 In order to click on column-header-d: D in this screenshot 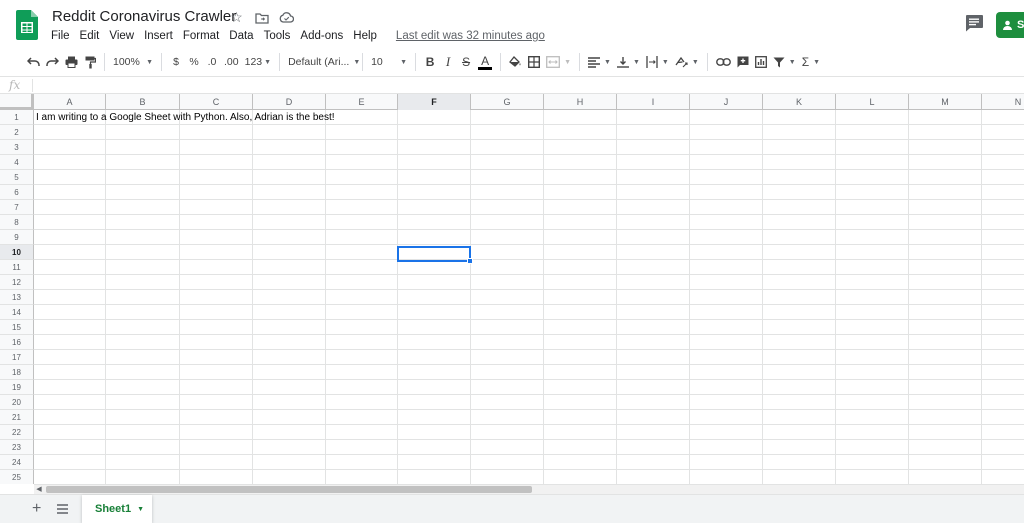, I will do `click(289, 102)`.